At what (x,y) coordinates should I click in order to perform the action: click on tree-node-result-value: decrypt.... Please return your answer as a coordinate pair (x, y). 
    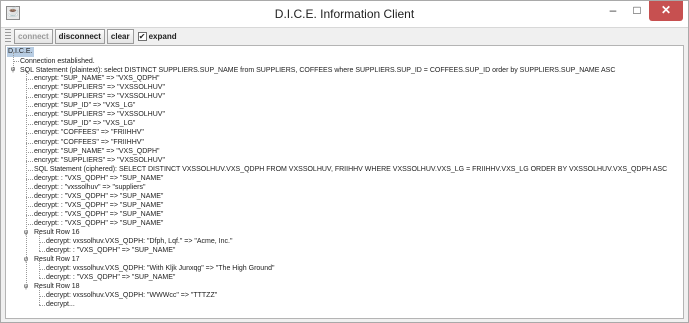
    Looking at the image, I should click on (60, 305).